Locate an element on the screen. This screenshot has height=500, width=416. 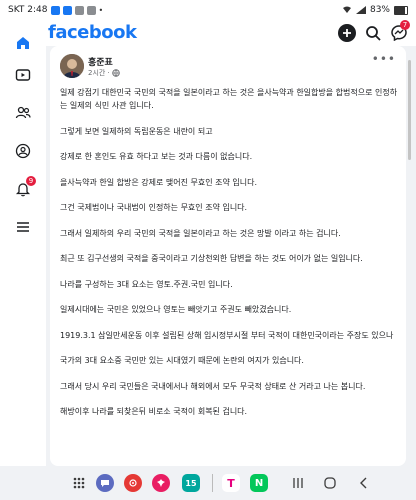
calendar-app-icon: 15 is located at coordinates (191, 483).